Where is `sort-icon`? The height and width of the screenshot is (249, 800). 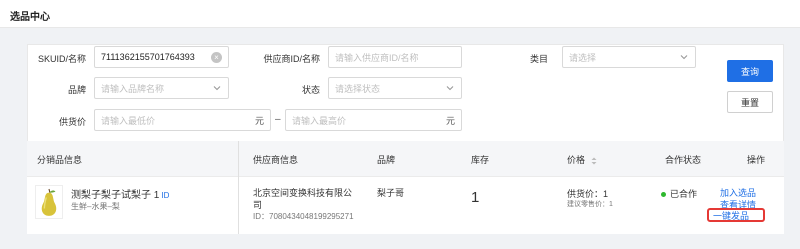 sort-icon is located at coordinates (594, 161).